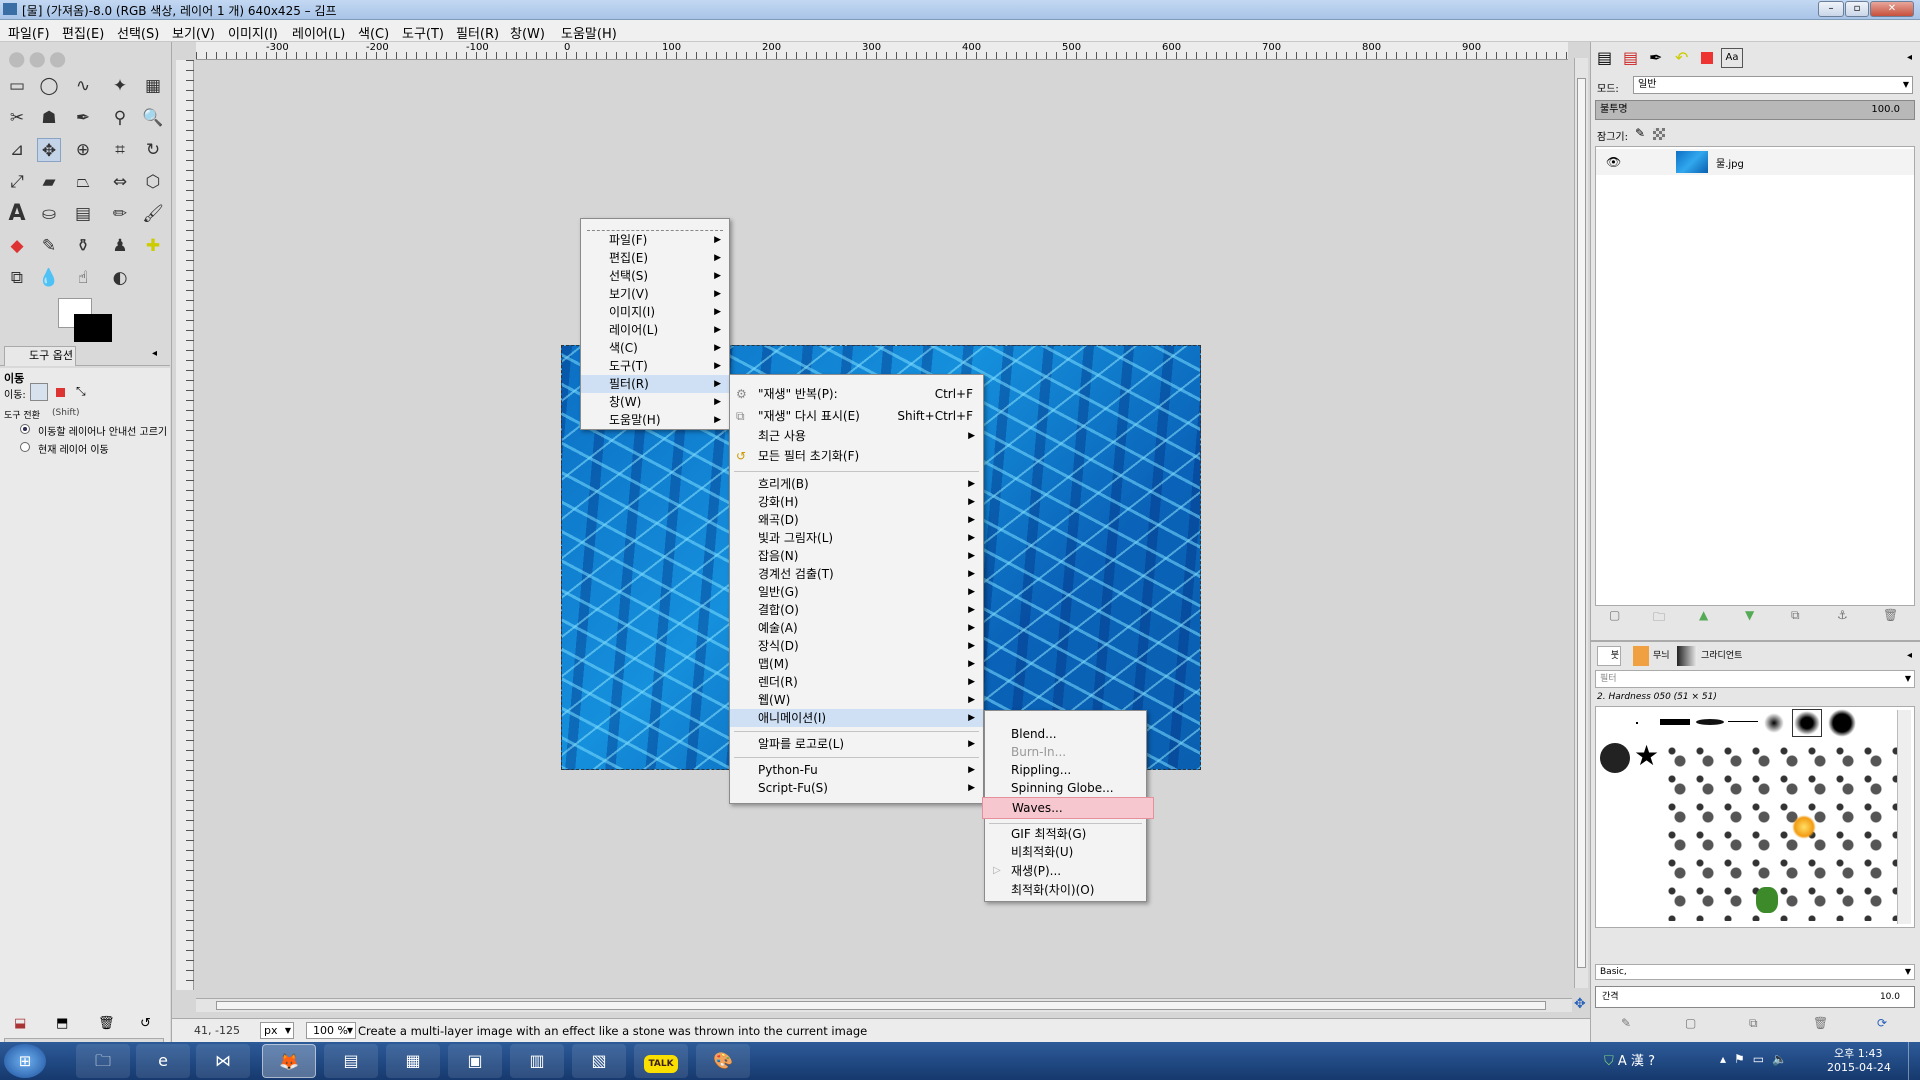  Describe the element at coordinates (1757, 1059) in the screenshot. I see `tray-icons: ▴⚑▭🔈` at that location.